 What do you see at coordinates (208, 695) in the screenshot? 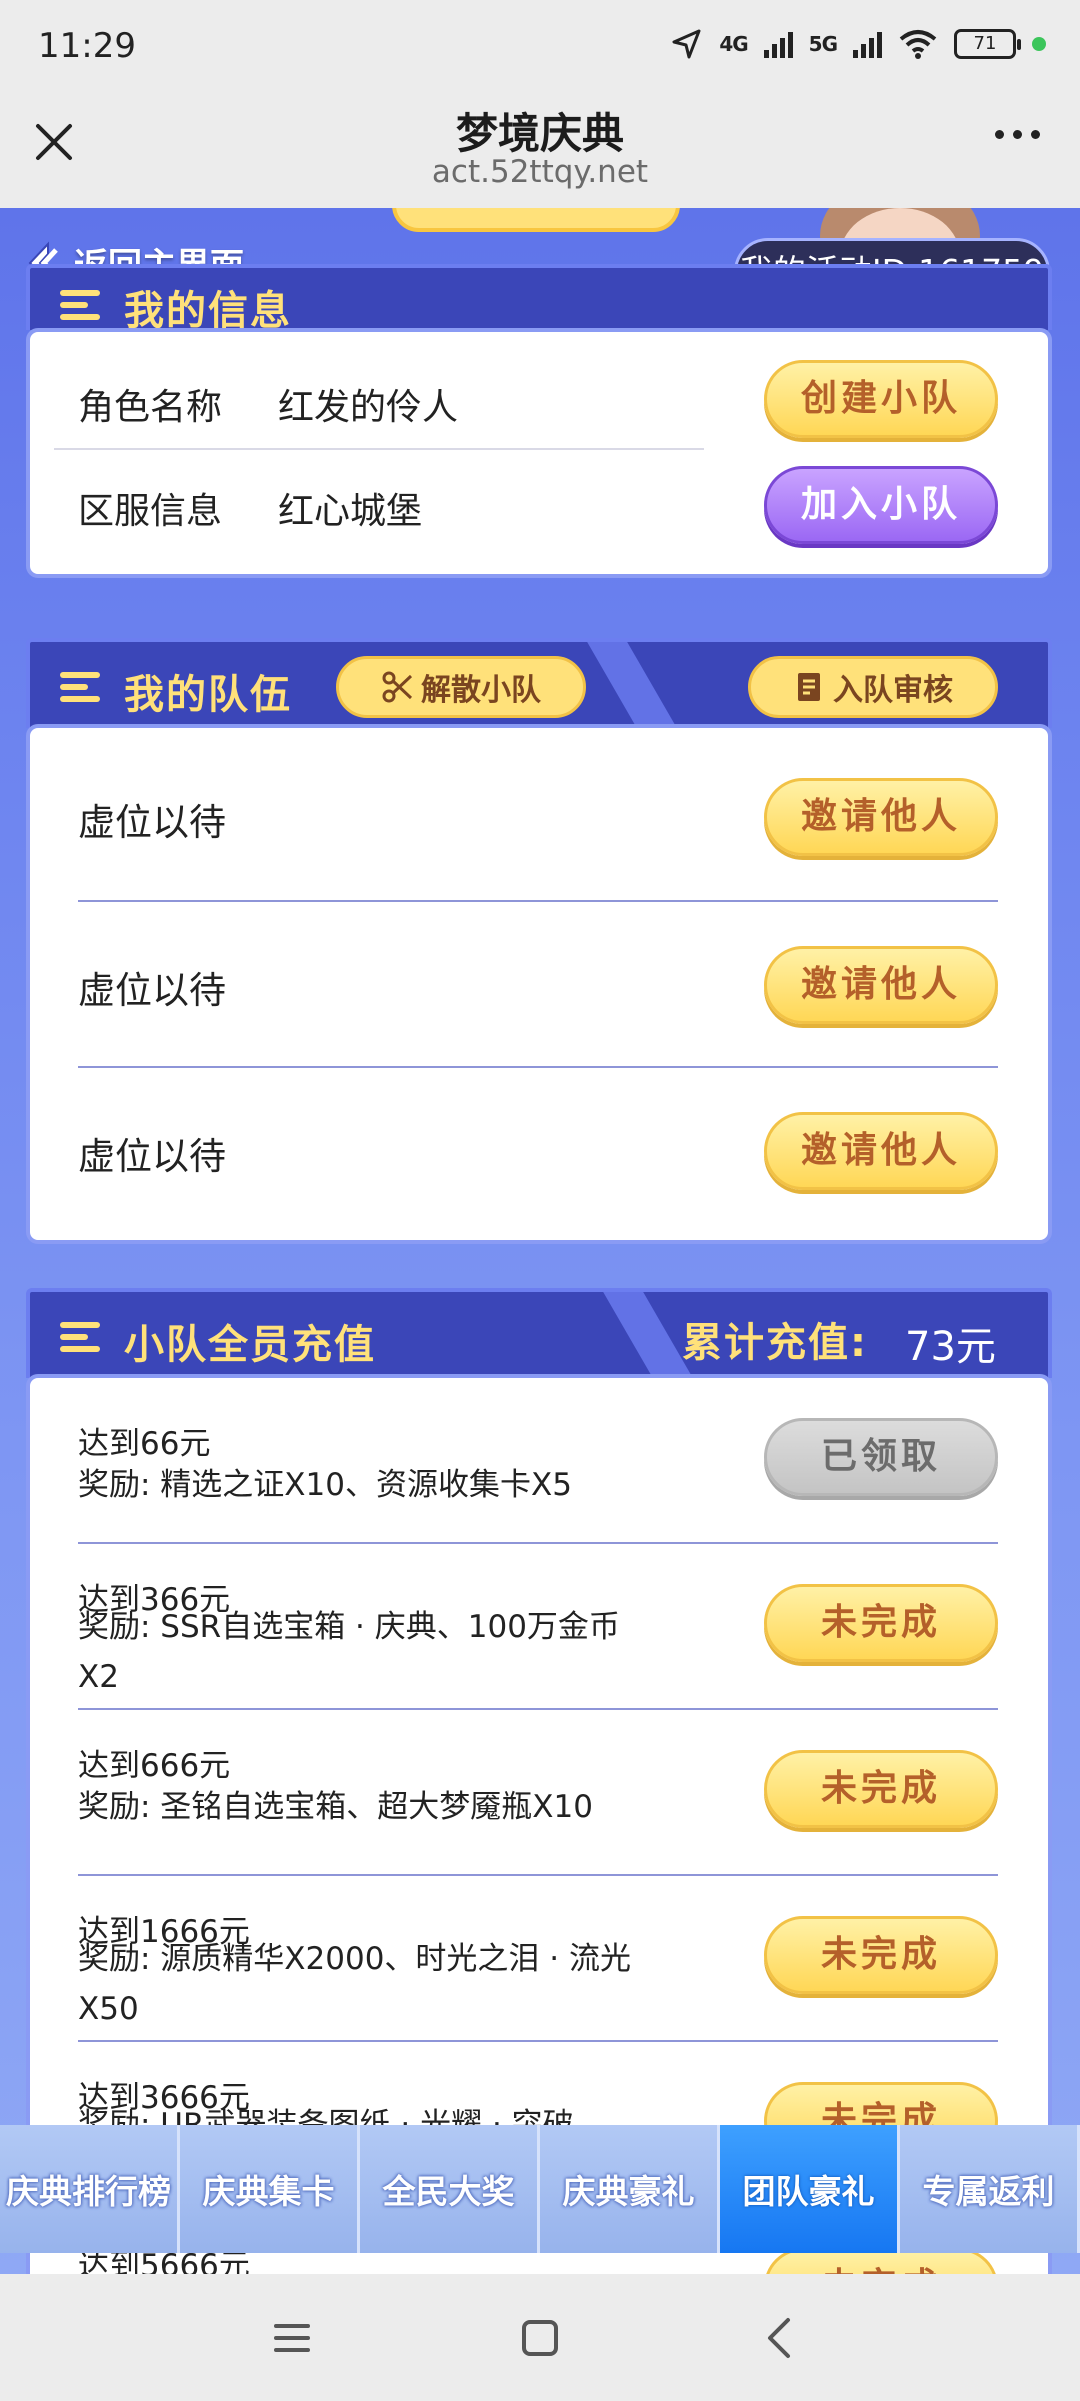
I see `my-team-title: 我的队伍` at bounding box center [208, 695].